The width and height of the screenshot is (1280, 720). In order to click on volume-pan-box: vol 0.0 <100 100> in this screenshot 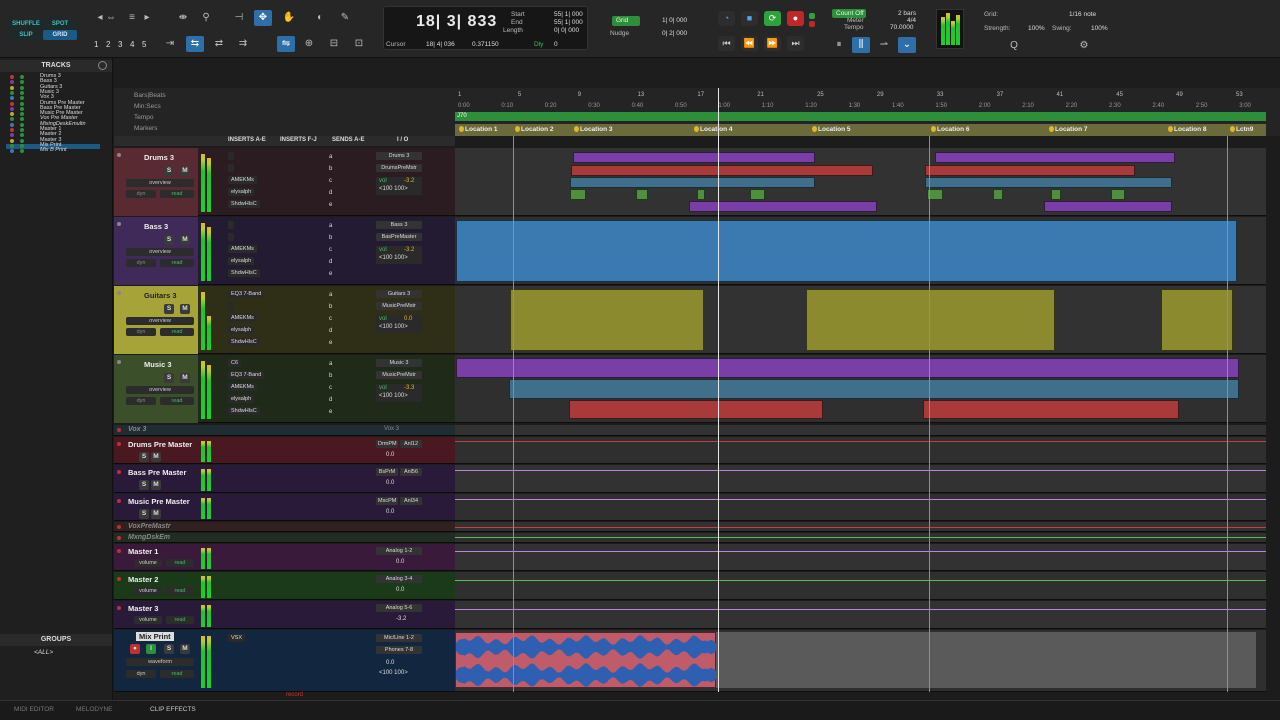, I will do `click(399, 324)`.